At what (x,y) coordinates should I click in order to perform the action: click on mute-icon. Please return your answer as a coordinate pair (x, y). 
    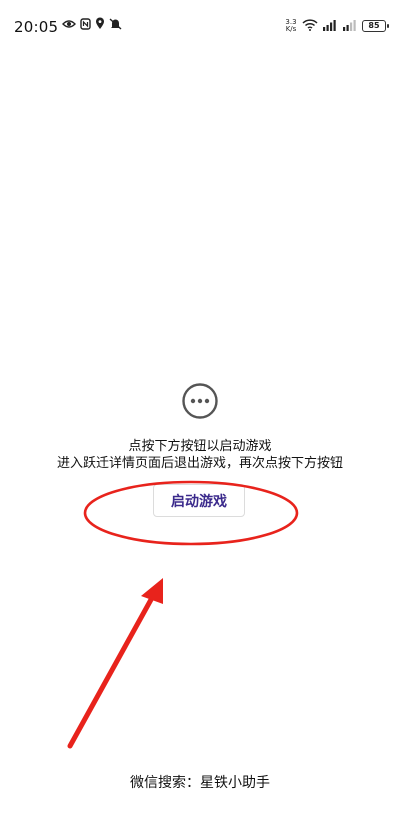
    Looking at the image, I should click on (115, 23).